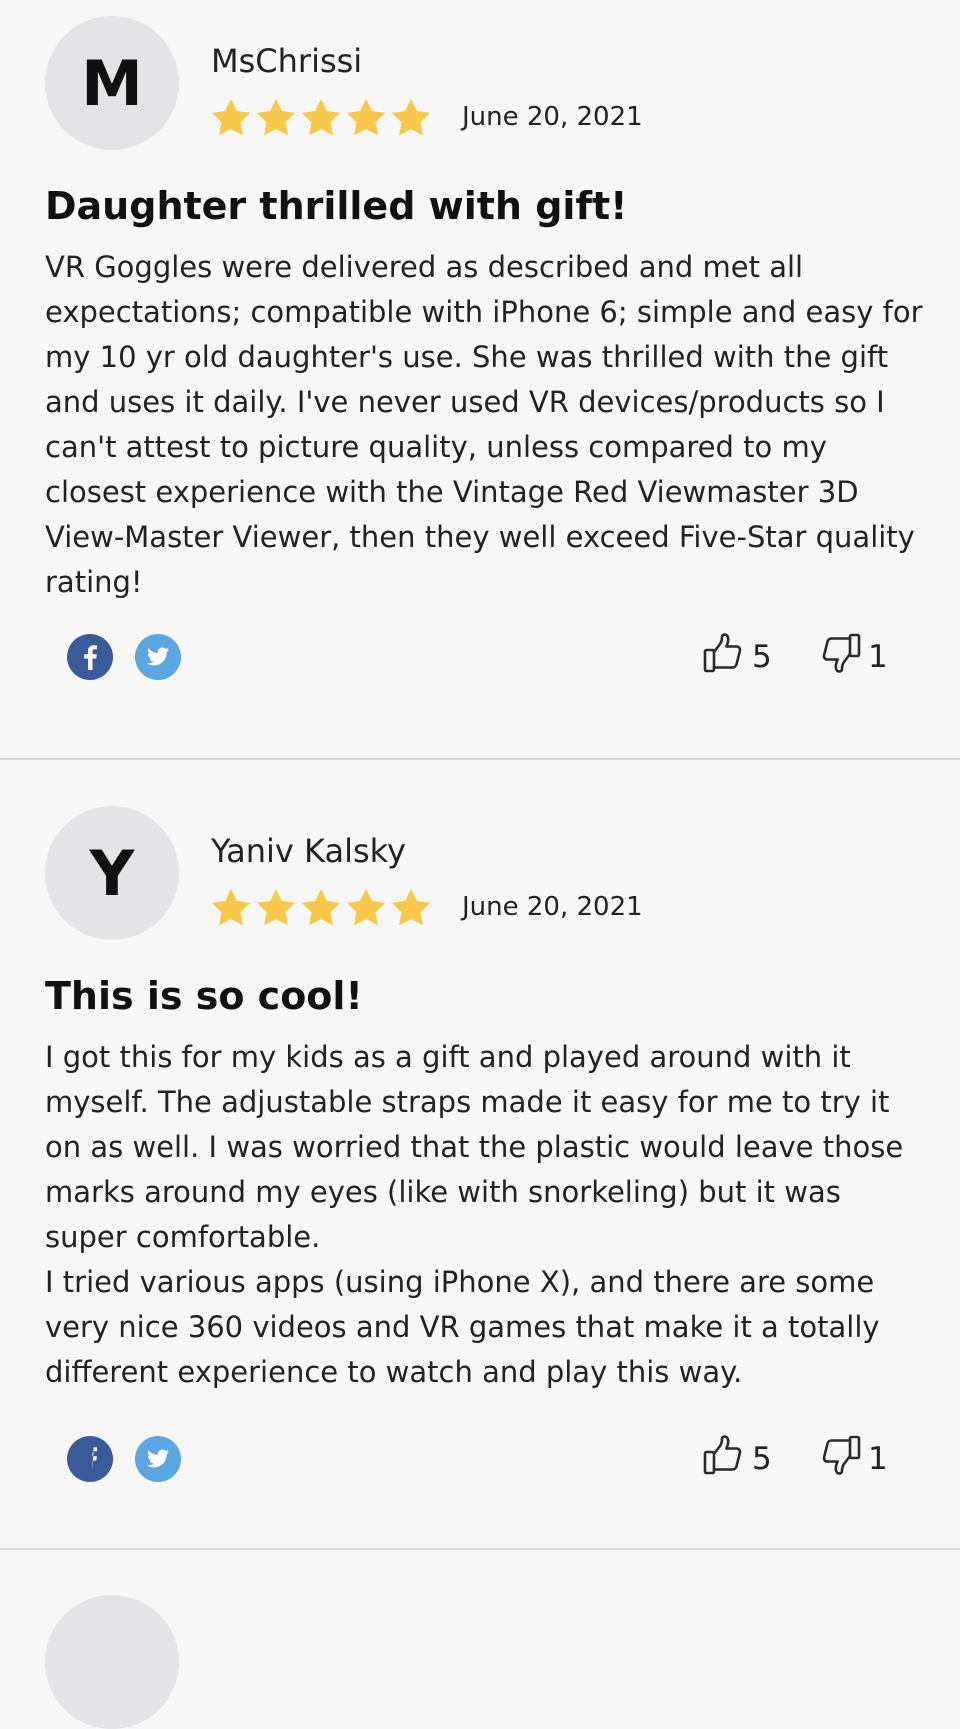 This screenshot has height=1729, width=960. I want to click on review-author: MsChrissi, so click(287, 61).